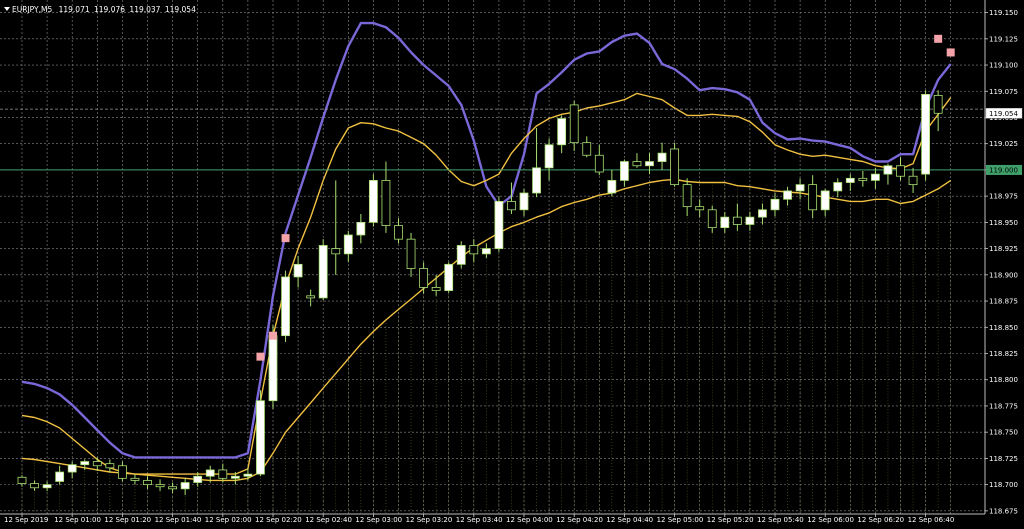 The height and width of the screenshot is (529, 1024). What do you see at coordinates (1003, 66) in the screenshot?
I see `price-tick-label: 119.100` at bounding box center [1003, 66].